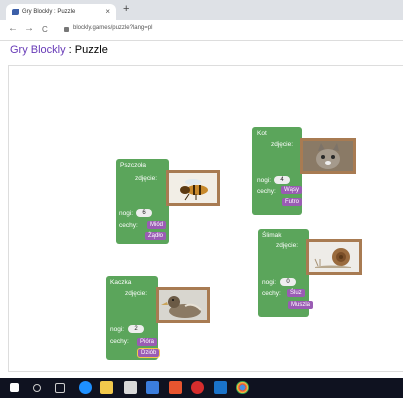  Describe the element at coordinates (126, 9) in the screenshot. I see `new-tab-button: +` at that location.